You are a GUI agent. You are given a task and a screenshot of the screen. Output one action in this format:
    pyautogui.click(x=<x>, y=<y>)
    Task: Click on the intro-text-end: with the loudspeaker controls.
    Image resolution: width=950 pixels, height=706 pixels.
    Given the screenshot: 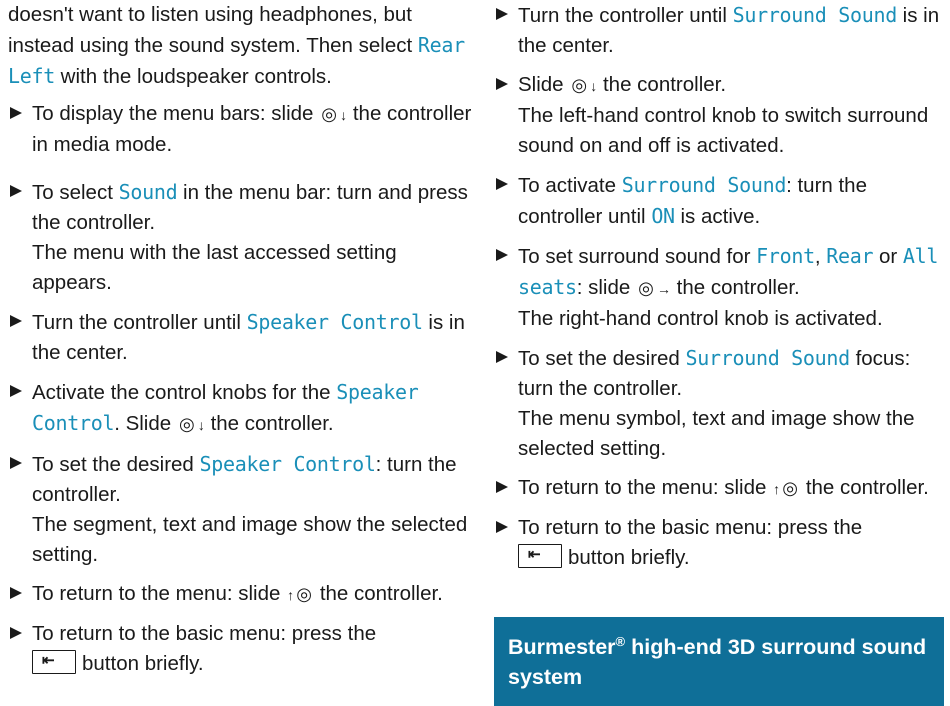 What is the action you would take?
    pyautogui.click(x=193, y=76)
    